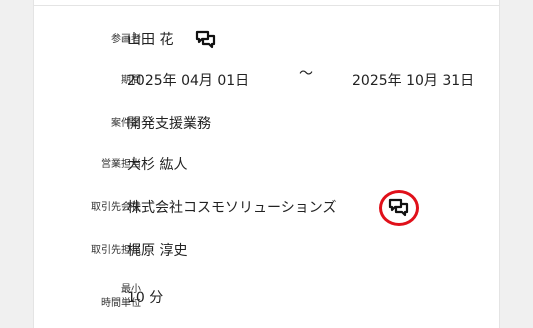 Image resolution: width=533 pixels, height=328 pixels. What do you see at coordinates (399, 208) in the screenshot?
I see `client-company-chat-icon` at bounding box center [399, 208].